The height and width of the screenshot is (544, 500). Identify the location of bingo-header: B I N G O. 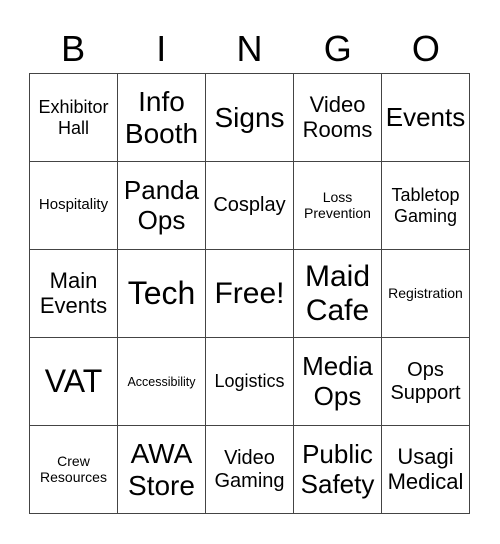
(249, 49).